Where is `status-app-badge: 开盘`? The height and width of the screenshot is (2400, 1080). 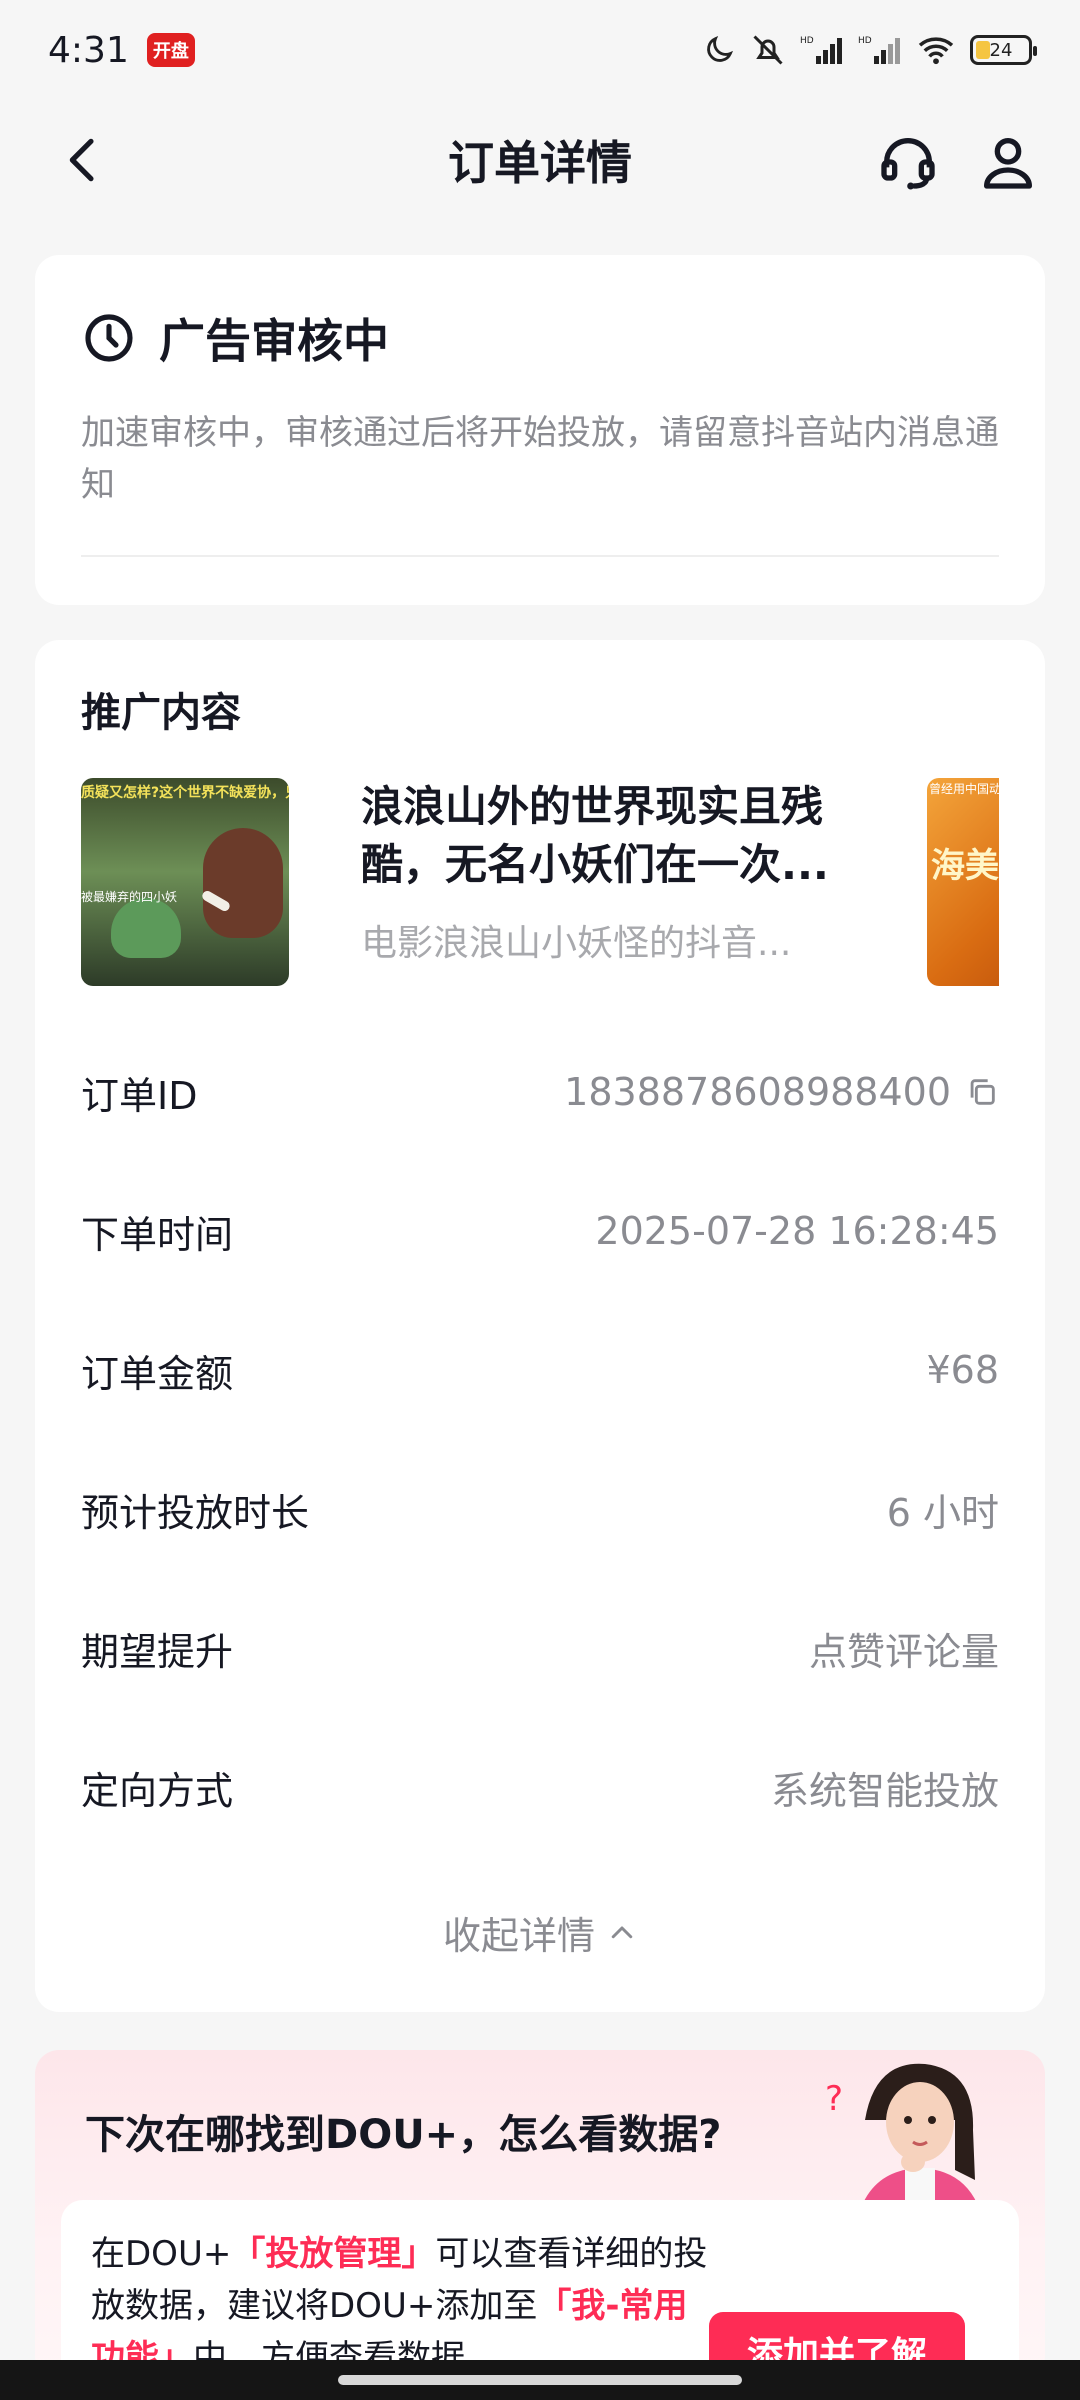 status-app-badge: 开盘 is located at coordinates (170, 50).